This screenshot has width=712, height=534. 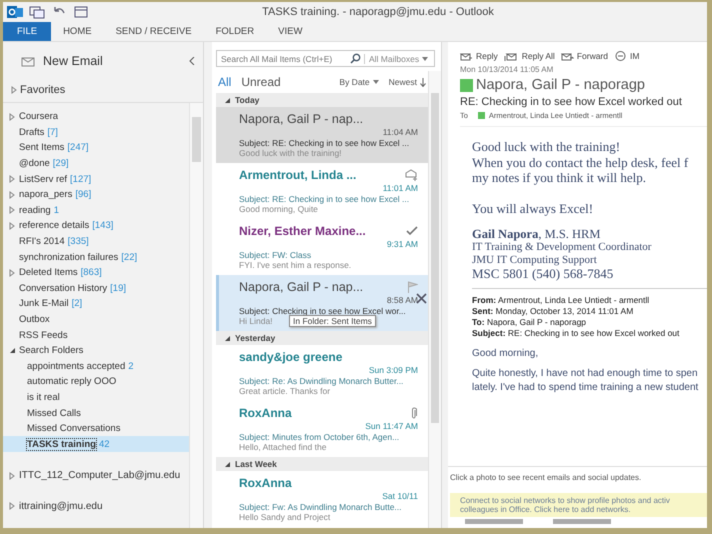 I want to click on folder-item: appointments accepted 2, so click(x=96, y=366).